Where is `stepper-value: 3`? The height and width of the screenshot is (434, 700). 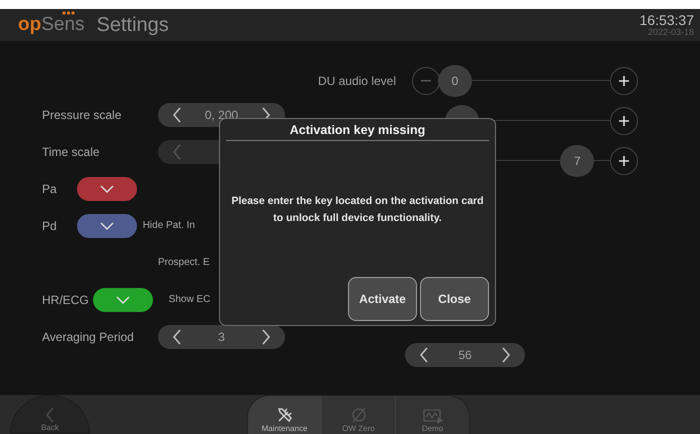 stepper-value: 3 is located at coordinates (221, 337).